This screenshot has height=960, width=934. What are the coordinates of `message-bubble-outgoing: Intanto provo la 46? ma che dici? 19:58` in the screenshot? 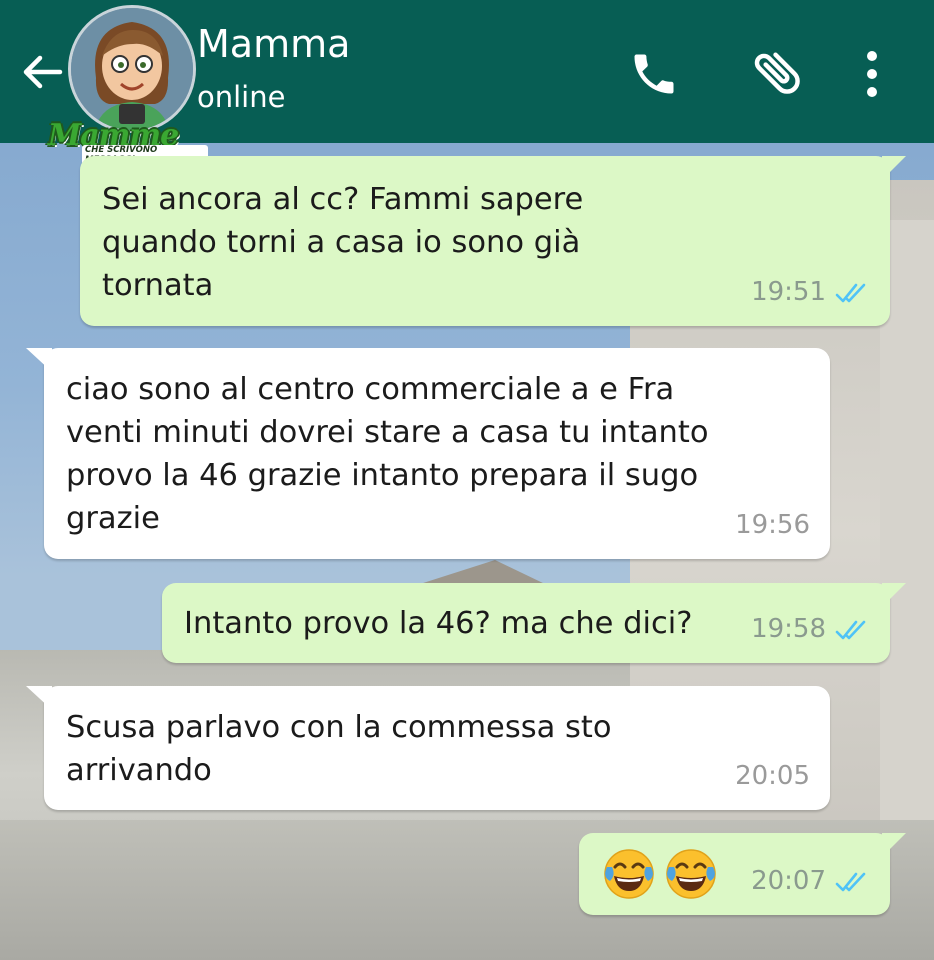 It's located at (534, 623).